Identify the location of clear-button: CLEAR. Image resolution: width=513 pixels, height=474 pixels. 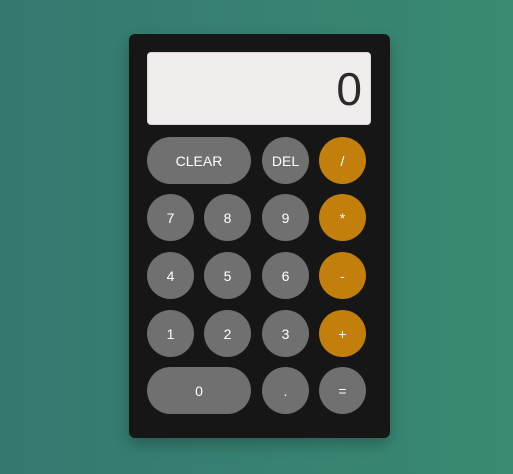
(199, 160).